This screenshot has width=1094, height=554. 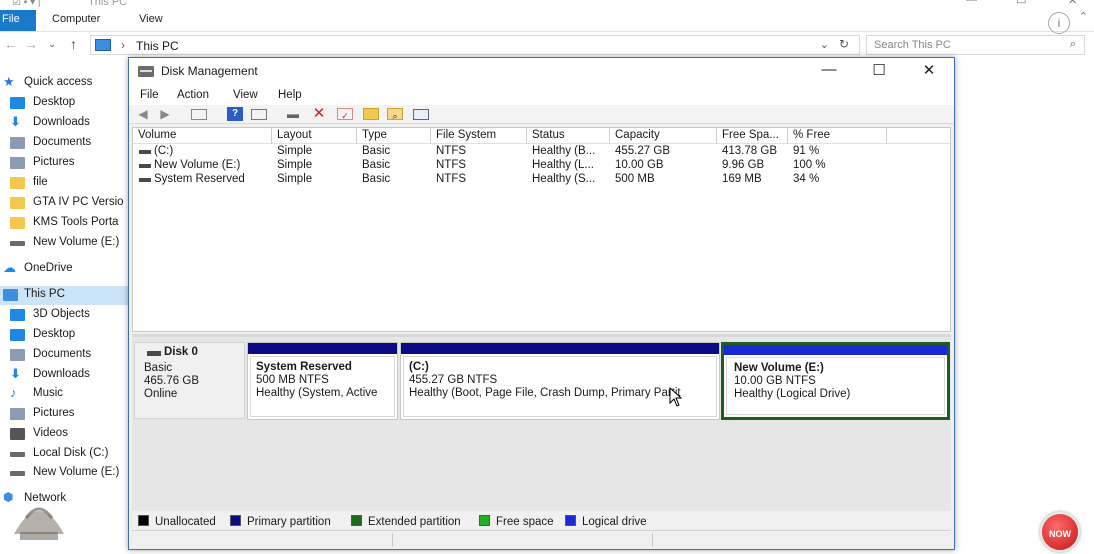 What do you see at coordinates (202, 136) in the screenshot?
I see `column-header-volume: Volume` at bounding box center [202, 136].